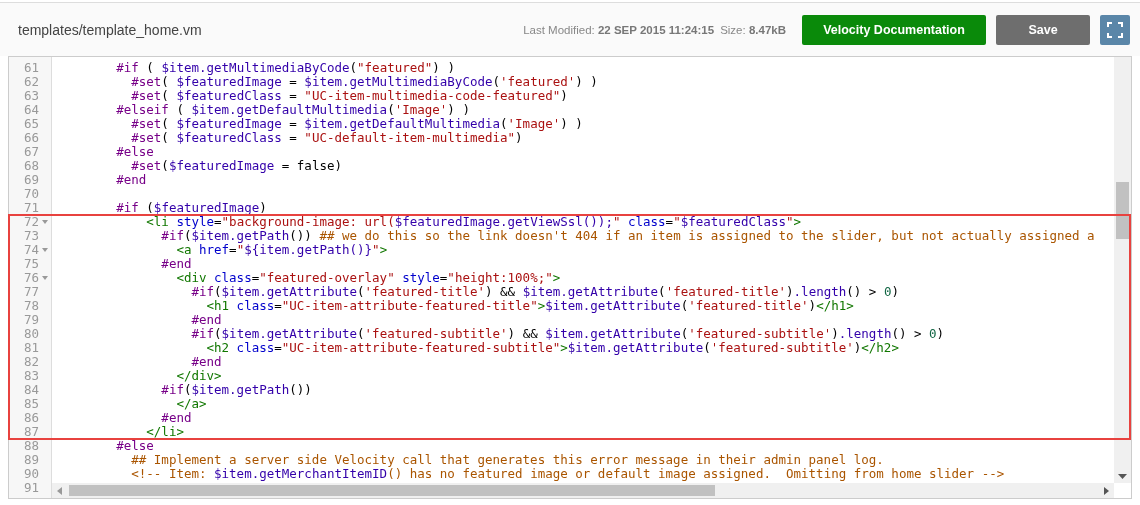  What do you see at coordinates (31, 194) in the screenshot?
I see `line-number: 70` at bounding box center [31, 194].